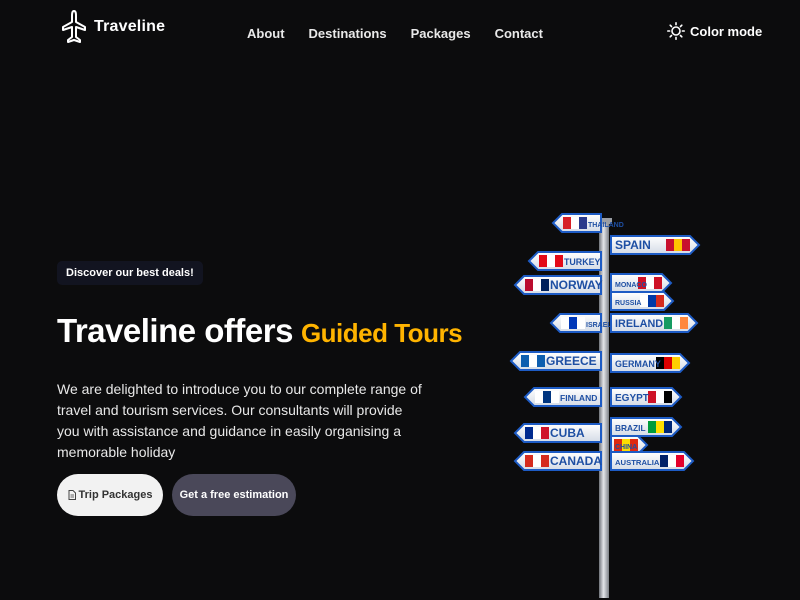 The height and width of the screenshot is (600, 800). I want to click on sign-label: CUBA, so click(567, 433).